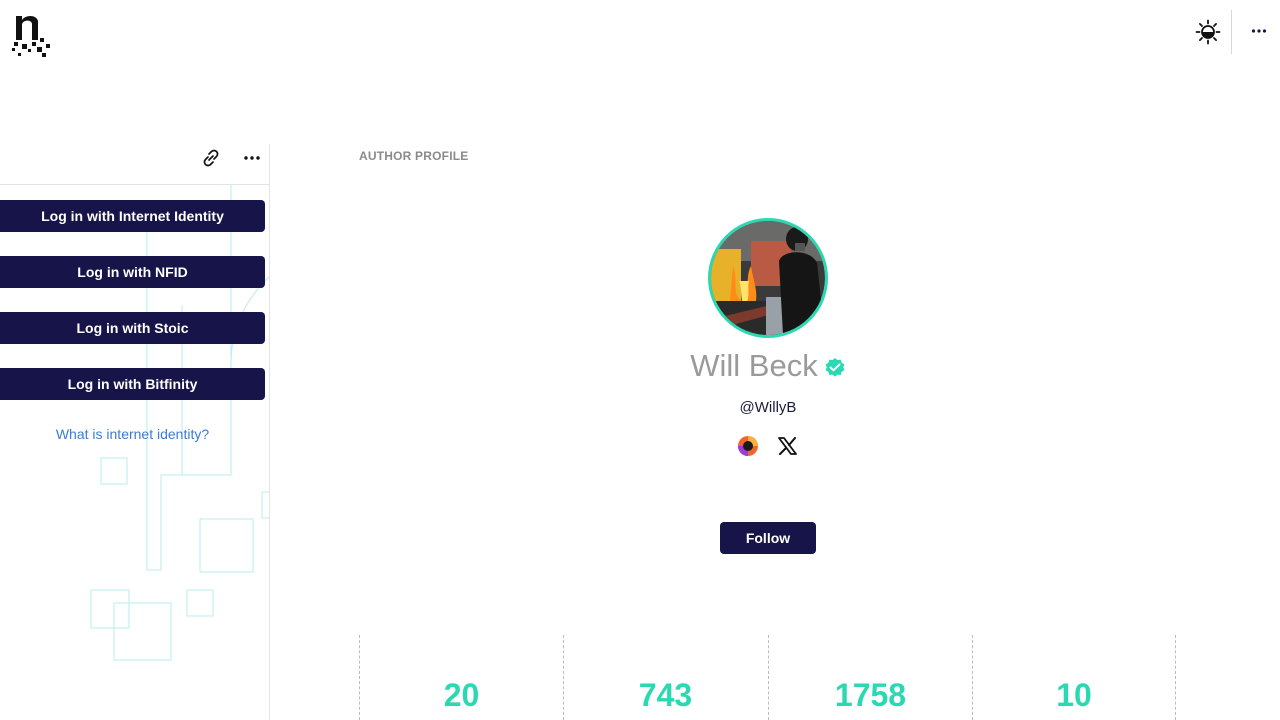 This screenshot has width=1280, height=720. I want to click on stat-cell: 1758, so click(870, 677).